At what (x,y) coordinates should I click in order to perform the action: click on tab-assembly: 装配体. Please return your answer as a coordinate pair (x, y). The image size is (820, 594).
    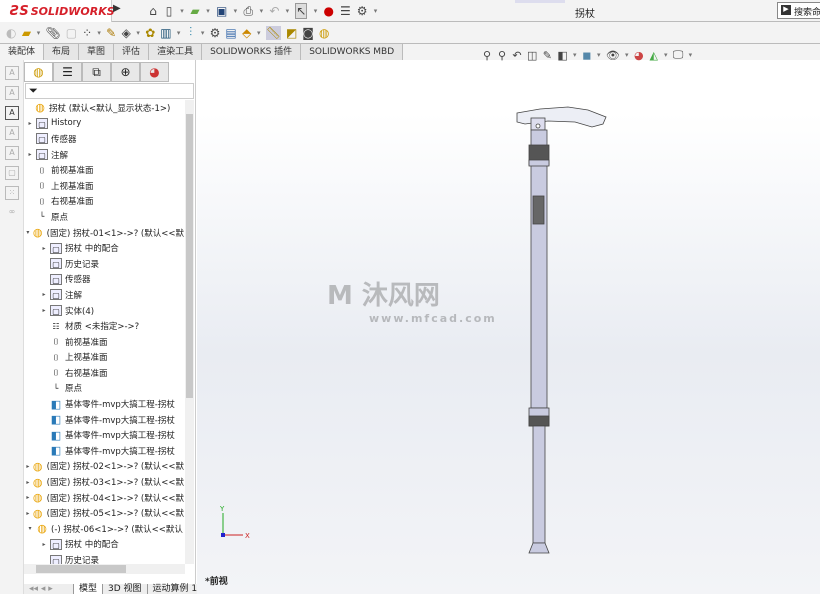
    Looking at the image, I should click on (22, 52).